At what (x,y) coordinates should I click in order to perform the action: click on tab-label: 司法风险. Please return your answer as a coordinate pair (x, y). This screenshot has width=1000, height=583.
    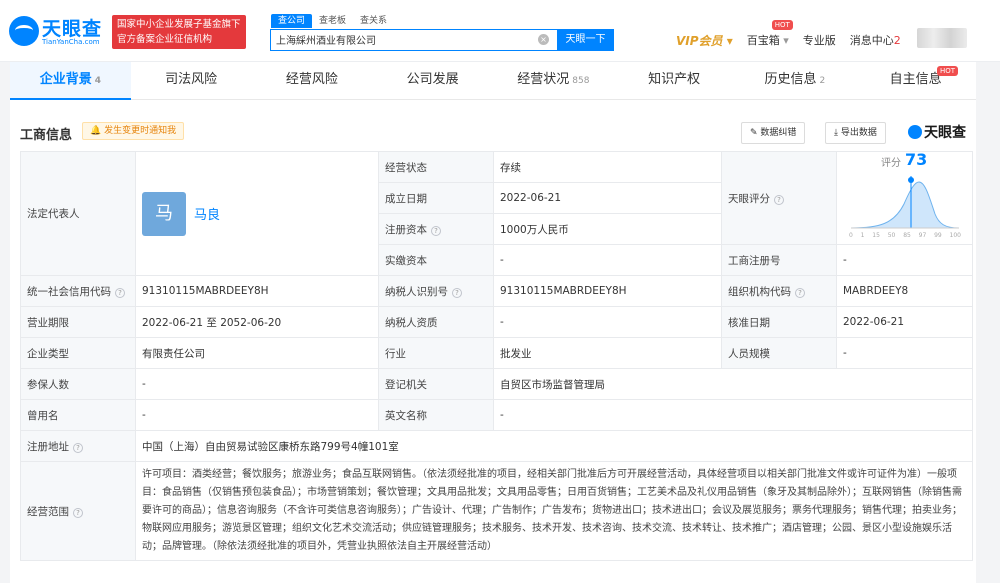
    Looking at the image, I should click on (191, 79).